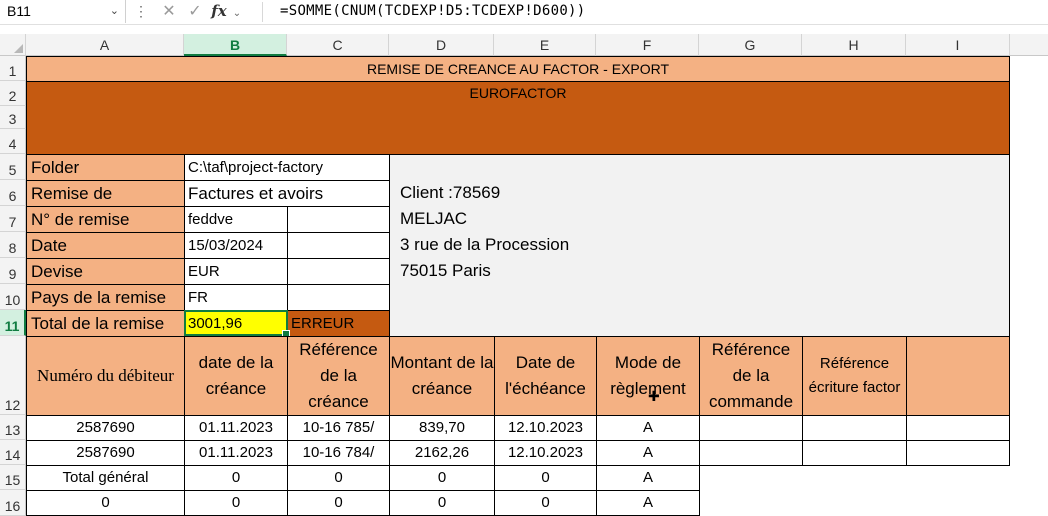  What do you see at coordinates (433, 11) in the screenshot?
I see `formula-input: =SOMME(CNUM(TCDEXP!D5:TCDEXP!D600))` at bounding box center [433, 11].